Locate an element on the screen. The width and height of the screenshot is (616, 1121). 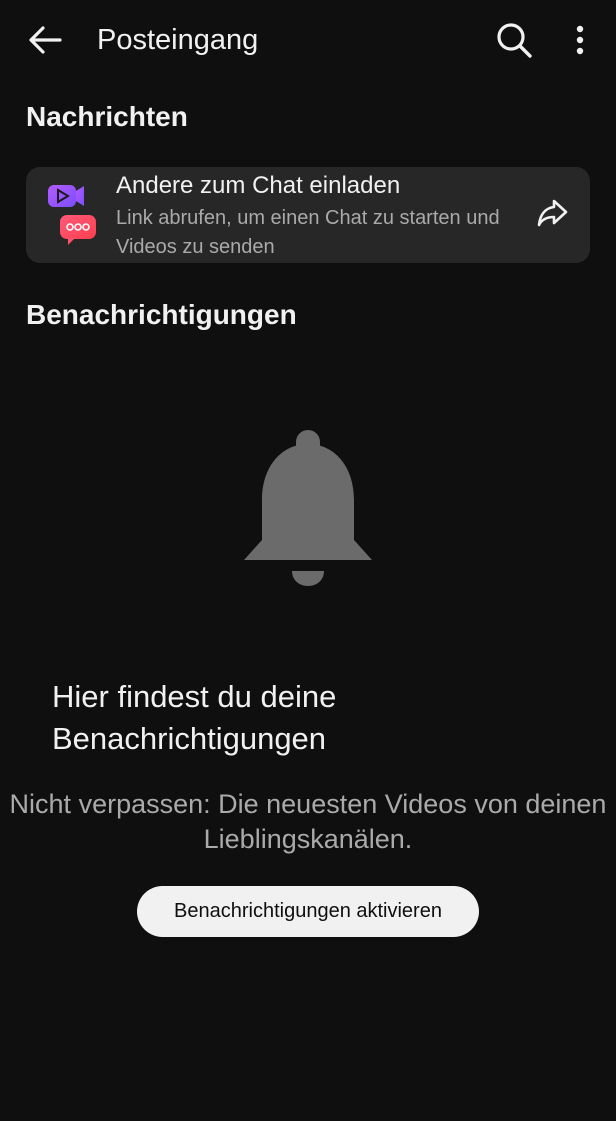
messages-heading: Nachrichten is located at coordinates (107, 116).